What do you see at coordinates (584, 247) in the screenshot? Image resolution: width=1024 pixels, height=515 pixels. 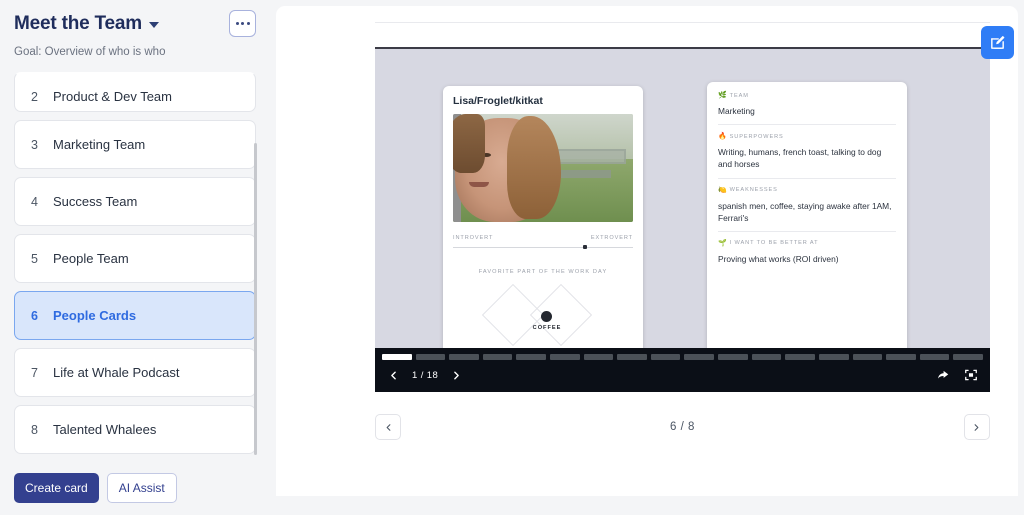 I see `slider-knob` at bounding box center [584, 247].